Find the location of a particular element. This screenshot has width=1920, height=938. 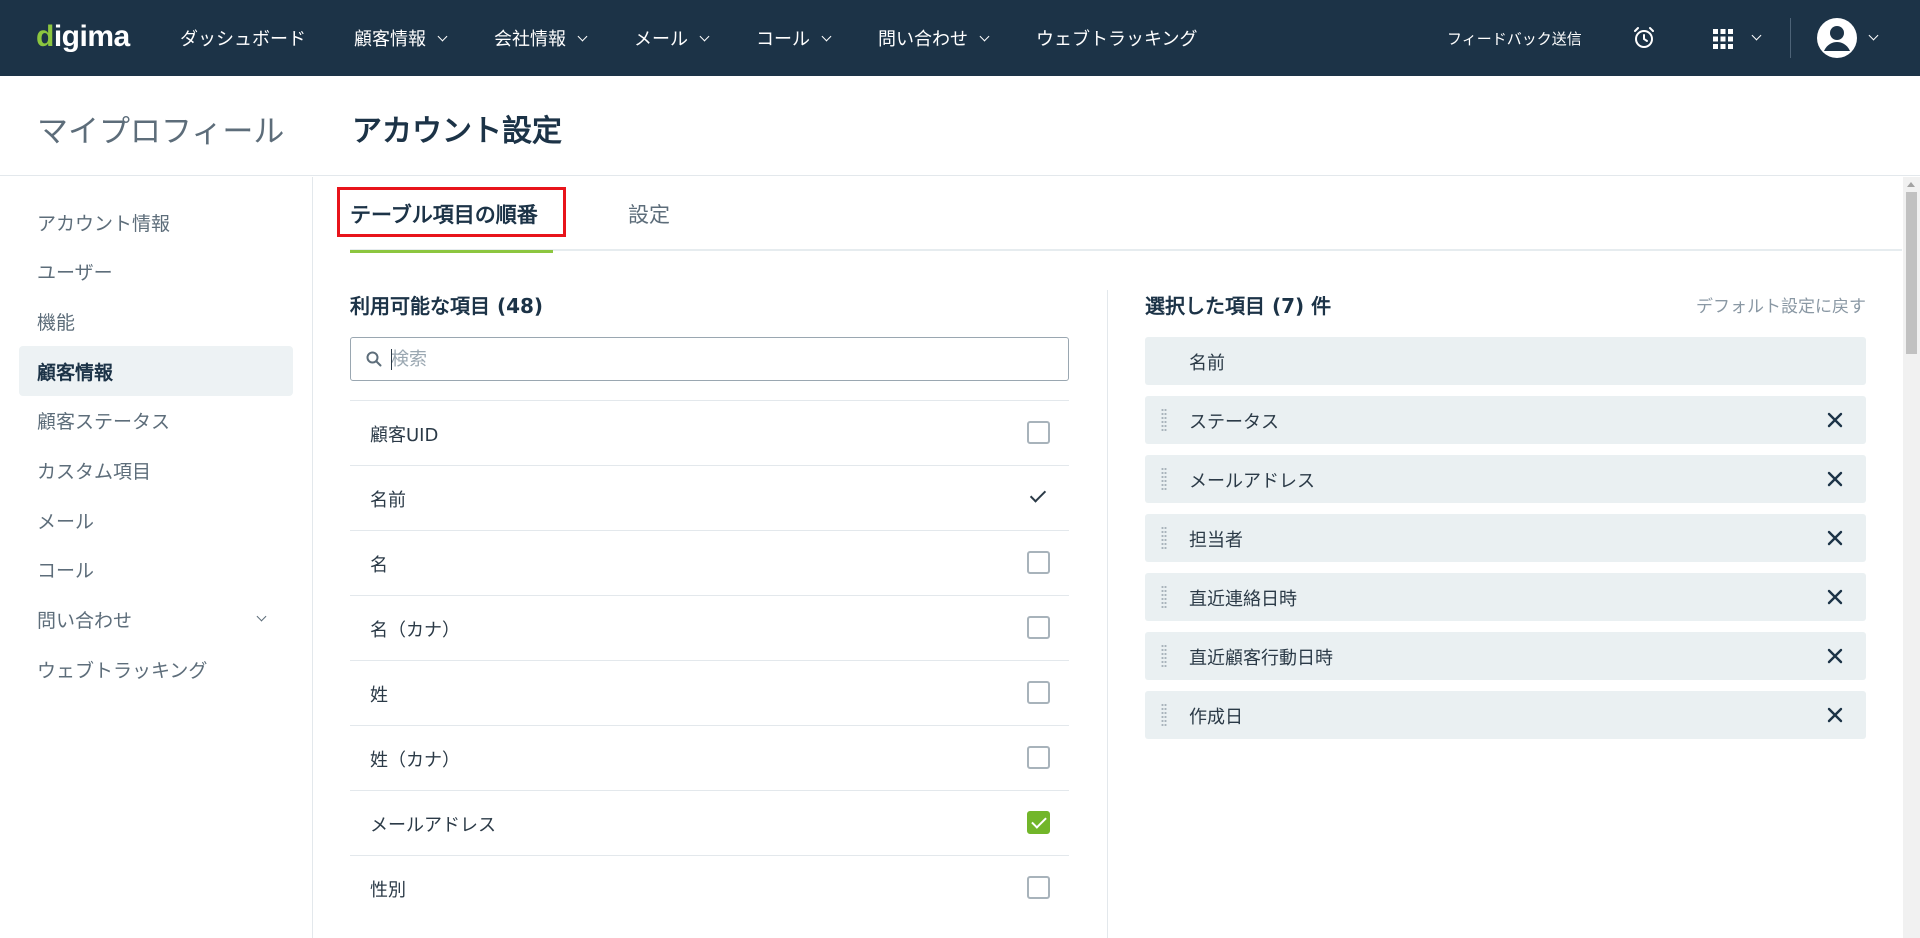

available-item-label: 性別 is located at coordinates (388, 890).